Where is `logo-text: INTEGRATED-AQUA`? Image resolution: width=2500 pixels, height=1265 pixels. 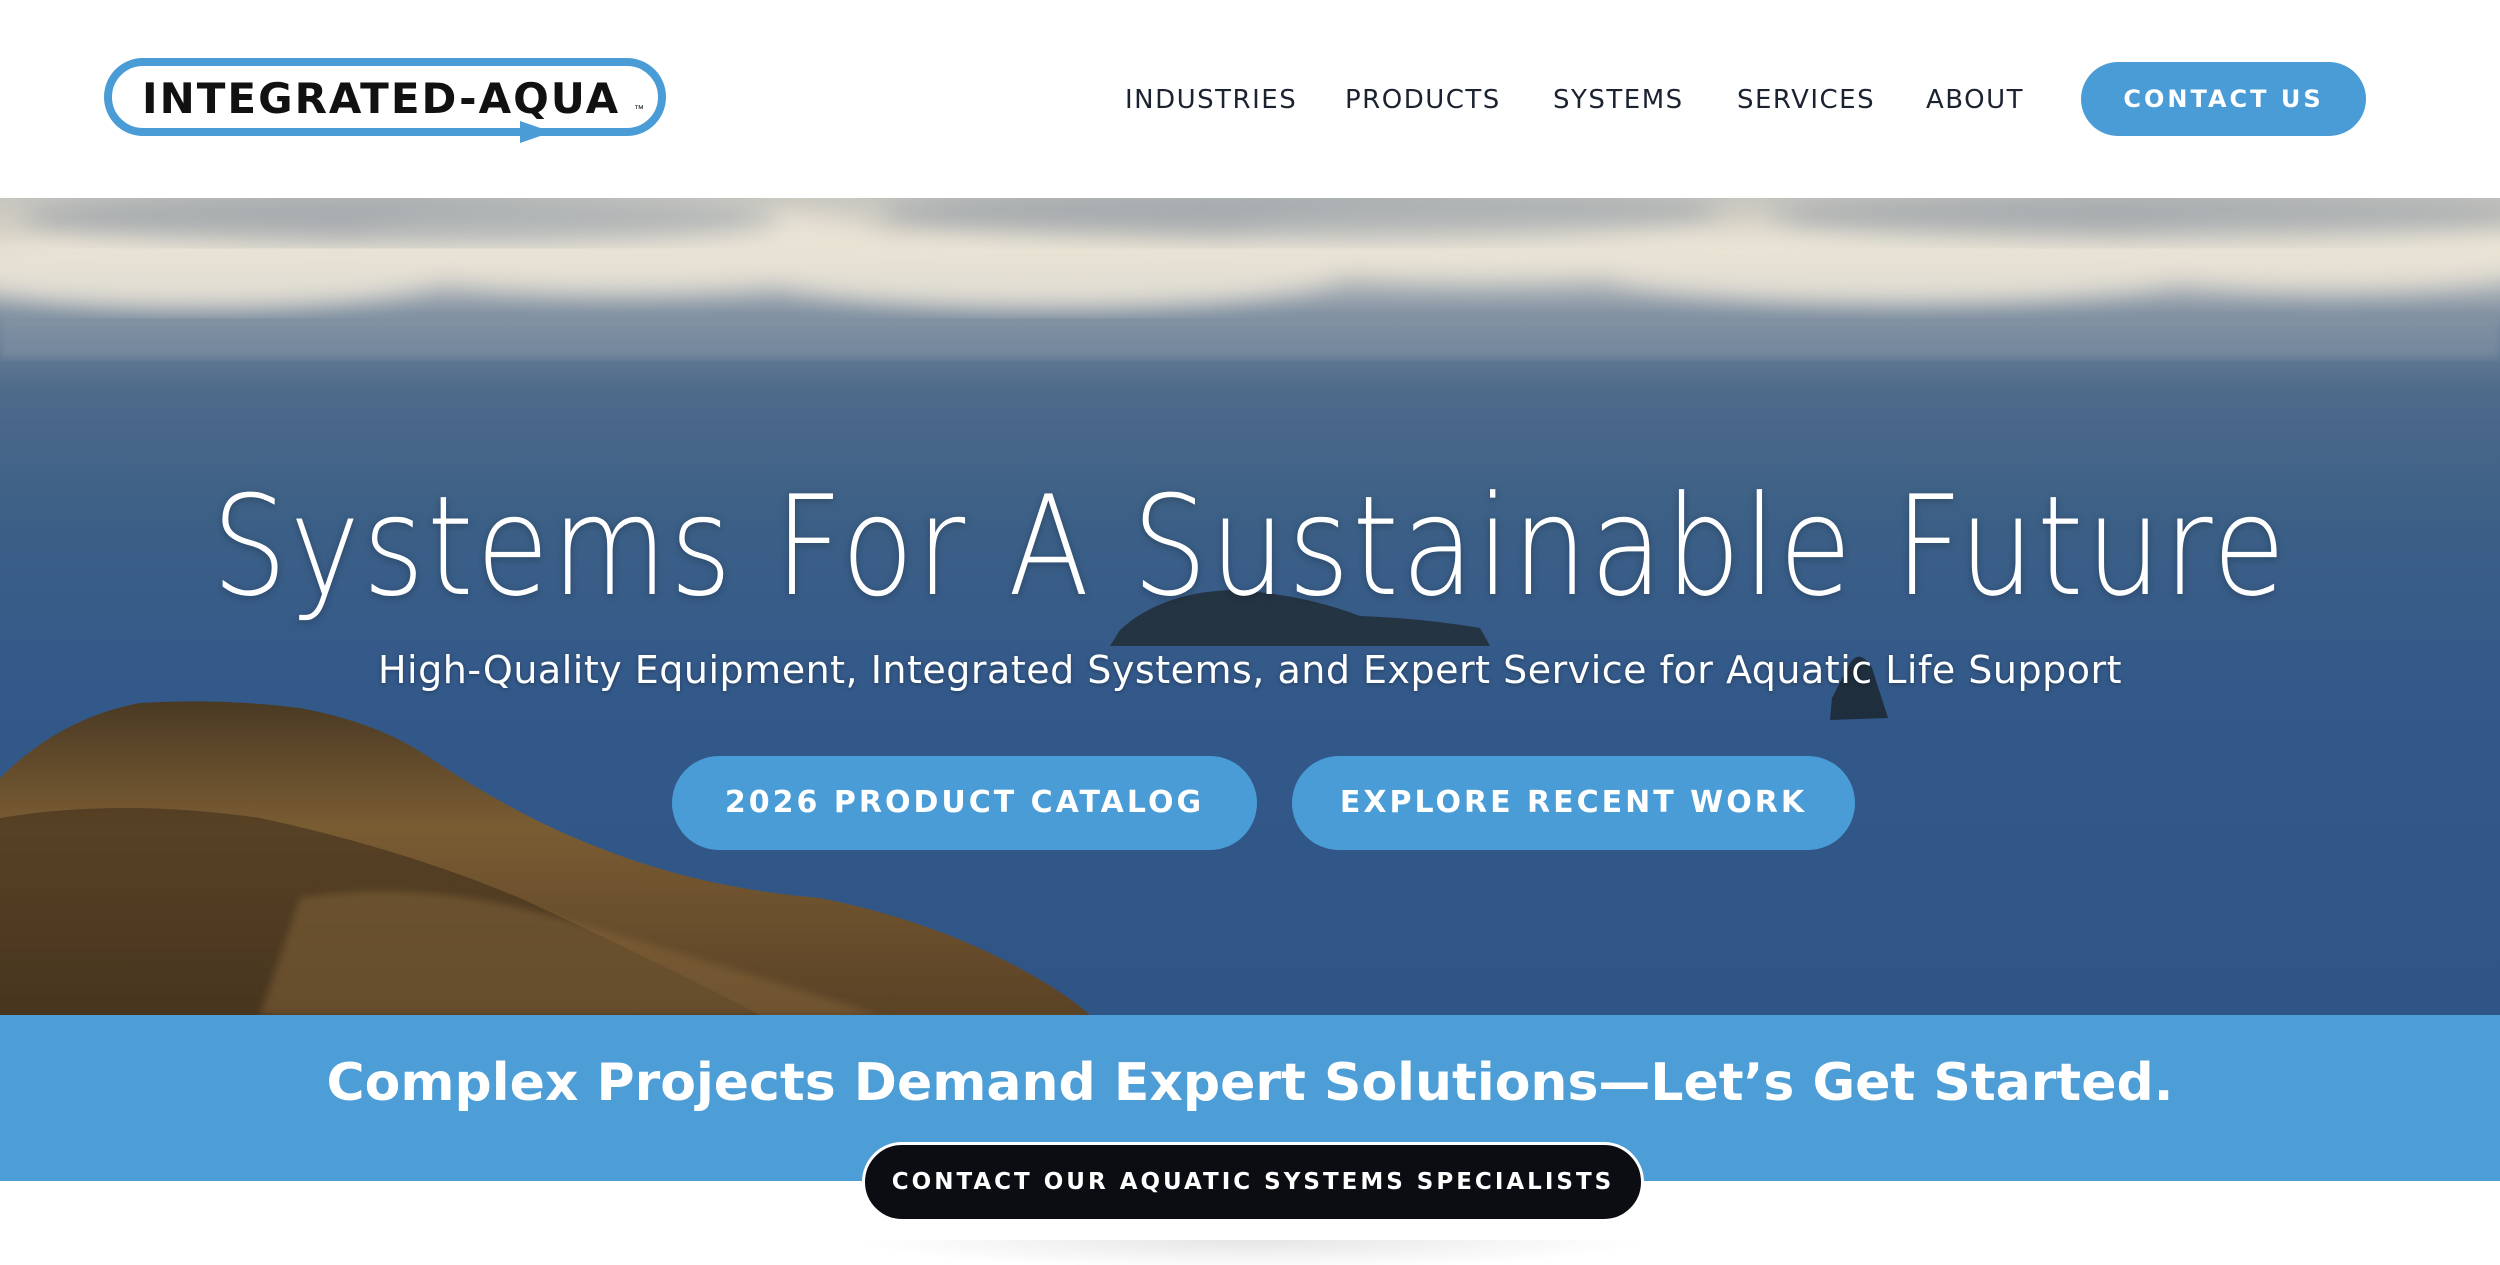
logo-text: INTEGRATED-AQUA is located at coordinates (381, 98).